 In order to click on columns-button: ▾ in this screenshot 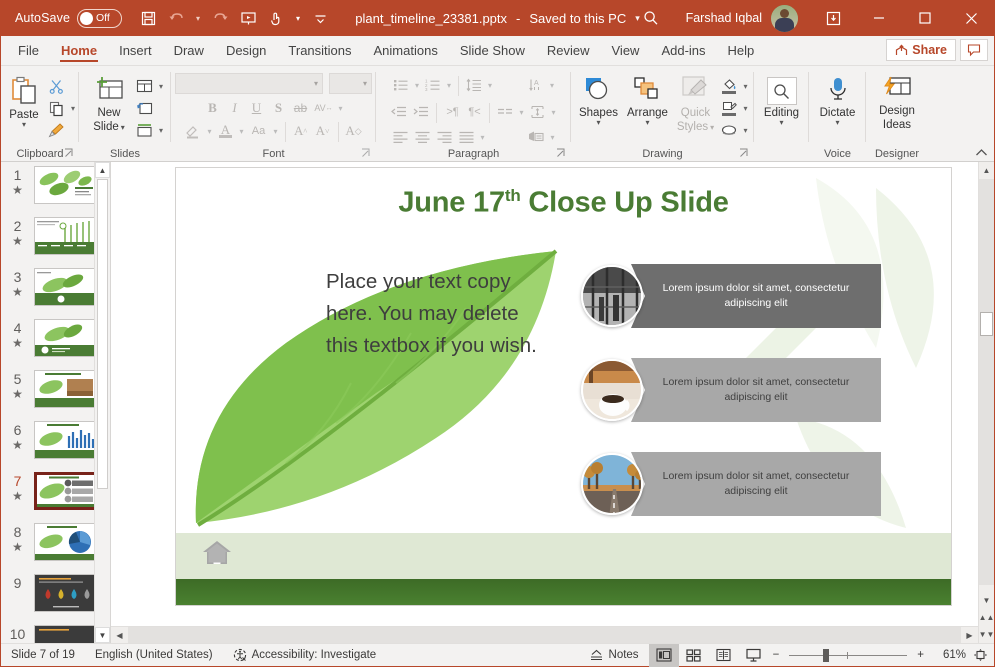, I will do `click(510, 112)`.